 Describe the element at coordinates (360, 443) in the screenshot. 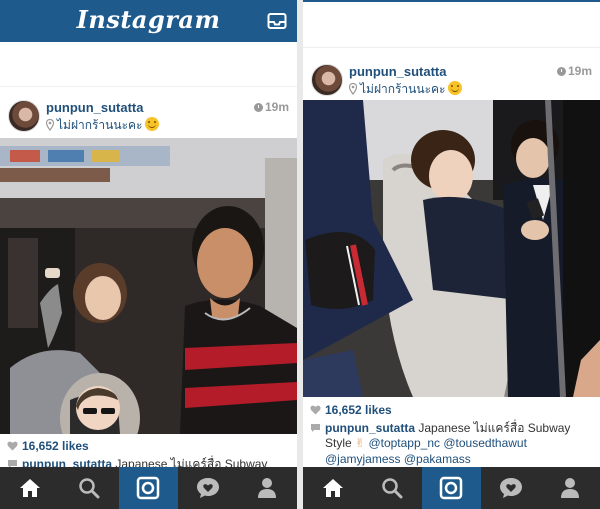

I see `victory-hand-icon: ✌` at that location.